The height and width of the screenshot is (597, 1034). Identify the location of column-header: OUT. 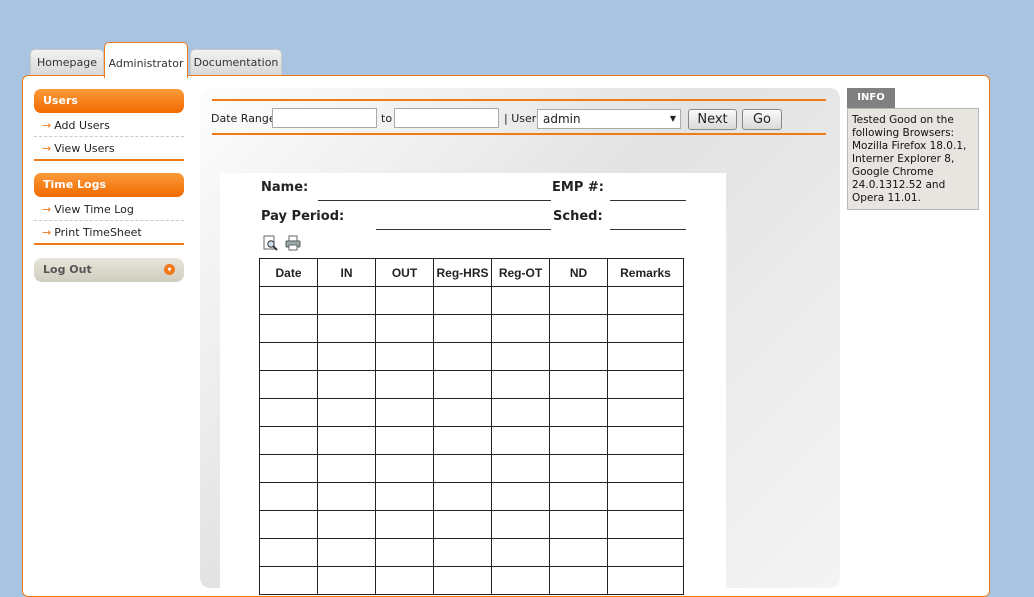
(404, 272).